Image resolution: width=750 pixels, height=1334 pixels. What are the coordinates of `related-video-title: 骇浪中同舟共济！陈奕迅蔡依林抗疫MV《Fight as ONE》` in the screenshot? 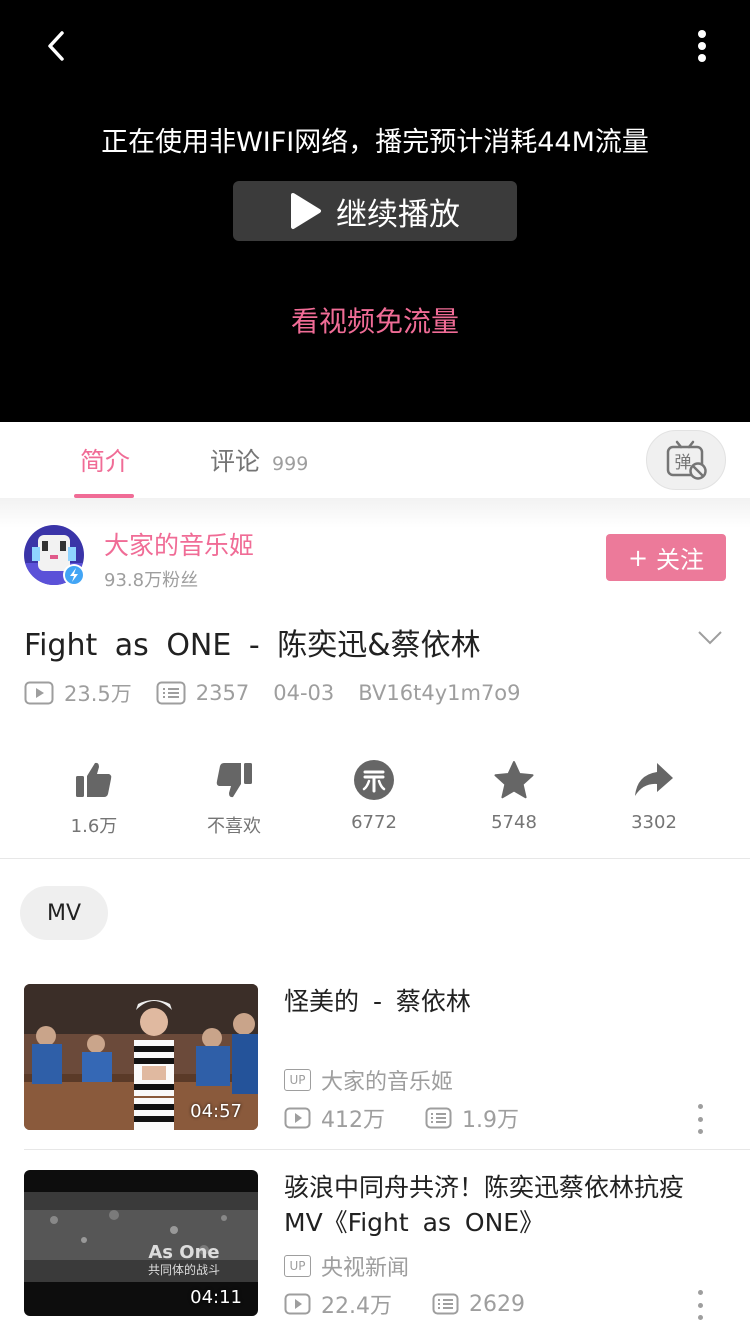 It's located at (484, 1205).